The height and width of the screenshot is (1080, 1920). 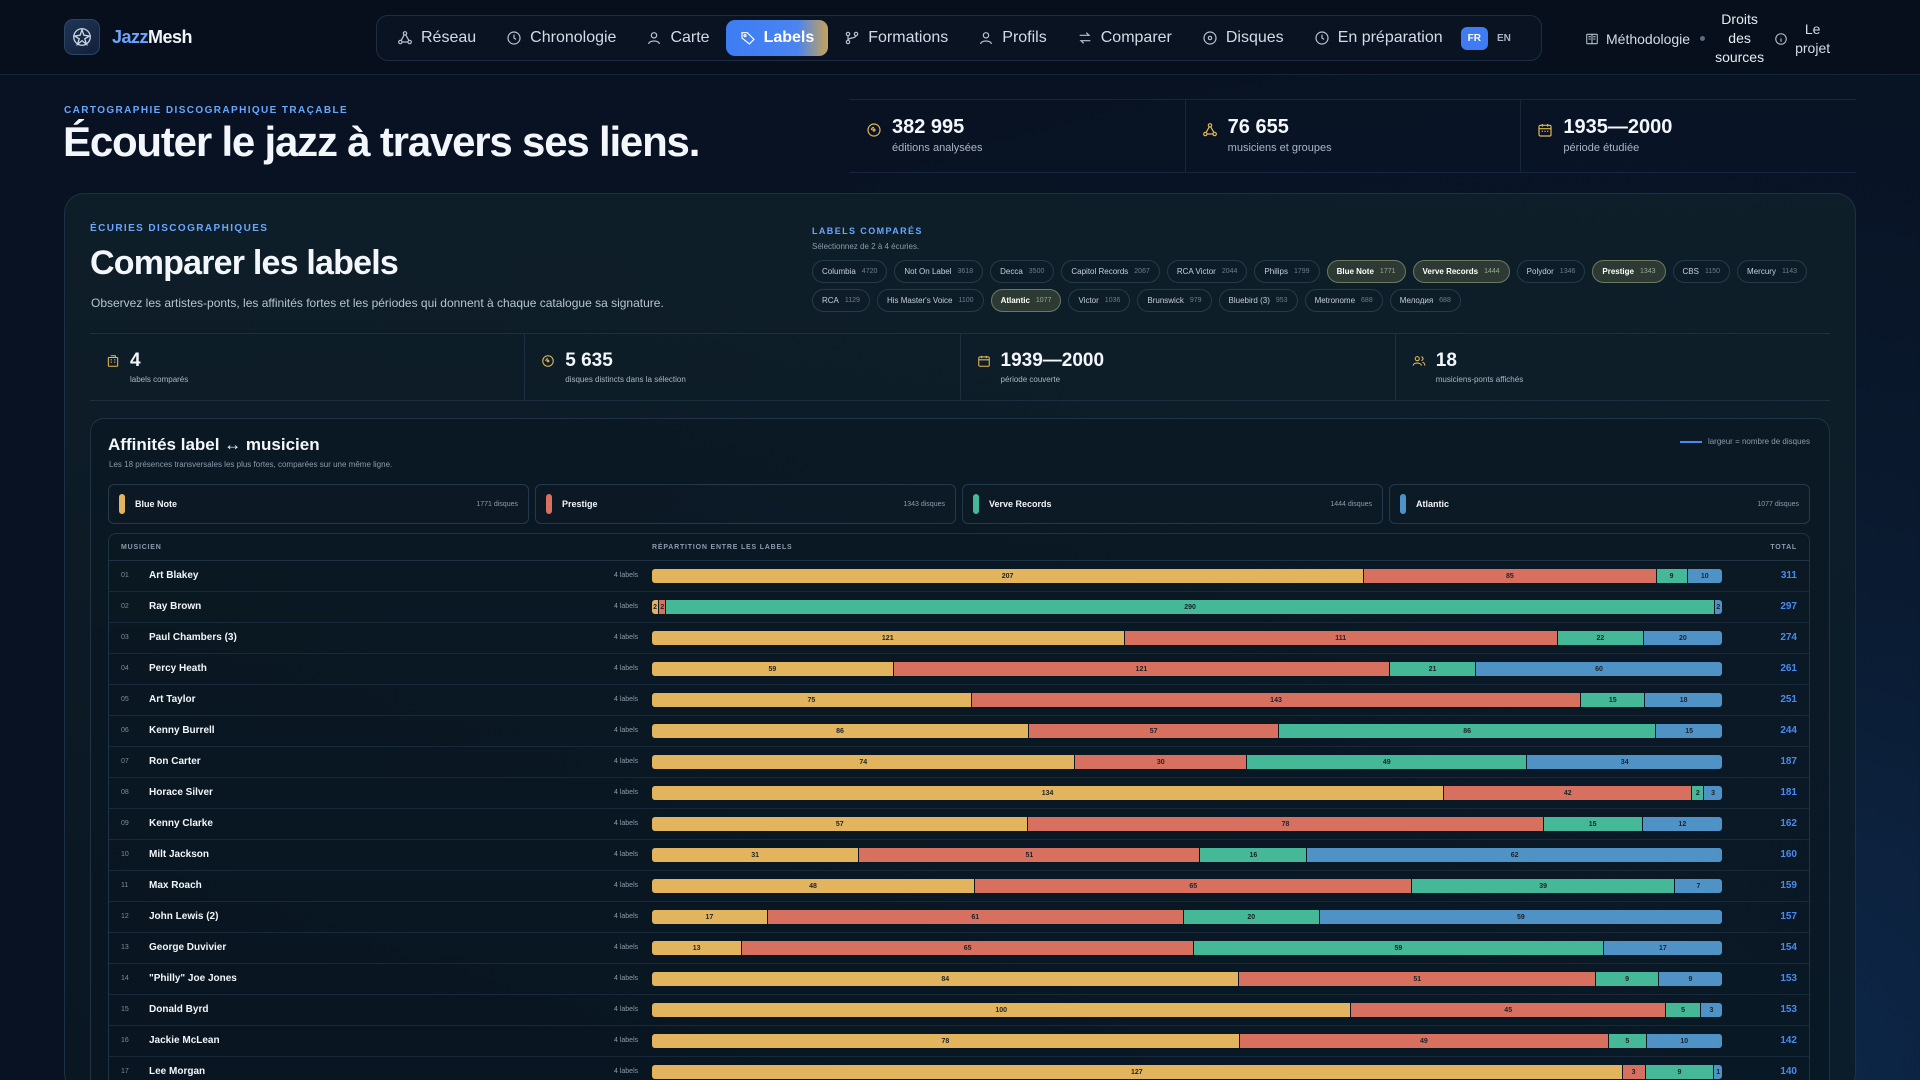 I want to click on label-chip: Philips 1799, so click(x=1287, y=271).